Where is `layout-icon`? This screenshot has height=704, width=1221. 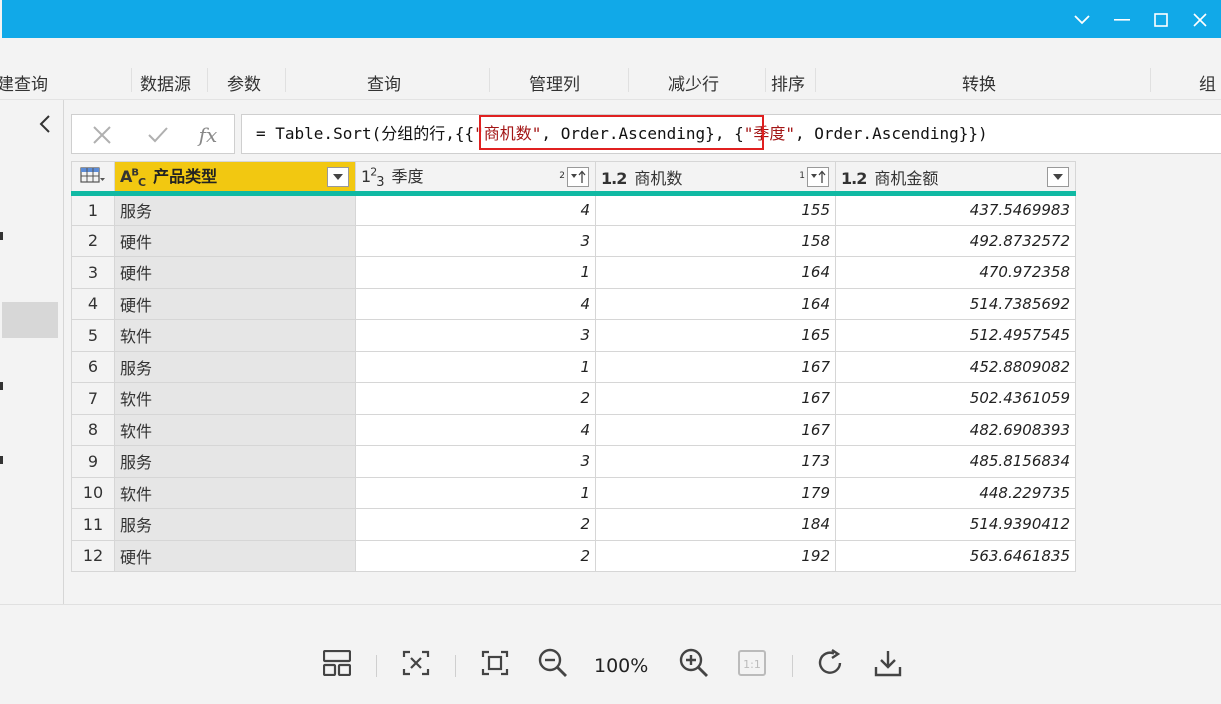 layout-icon is located at coordinates (337, 663).